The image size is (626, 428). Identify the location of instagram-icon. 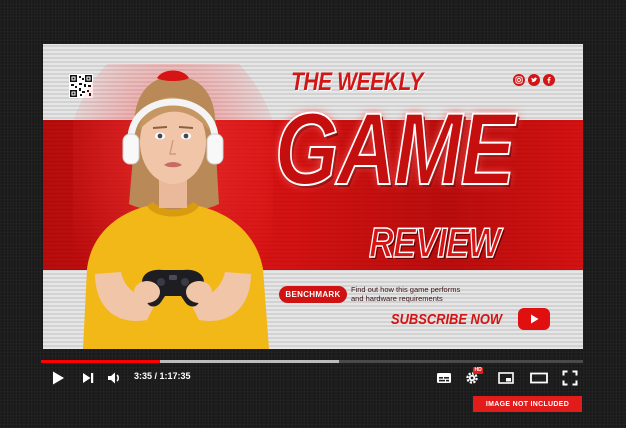
(519, 80).